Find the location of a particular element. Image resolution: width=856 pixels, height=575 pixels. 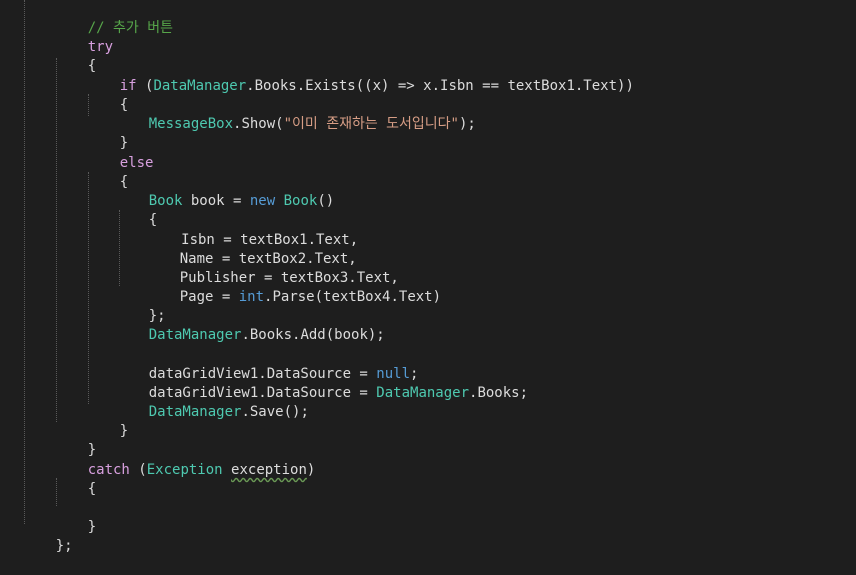

plain-token: .Save(); is located at coordinates (275, 412).